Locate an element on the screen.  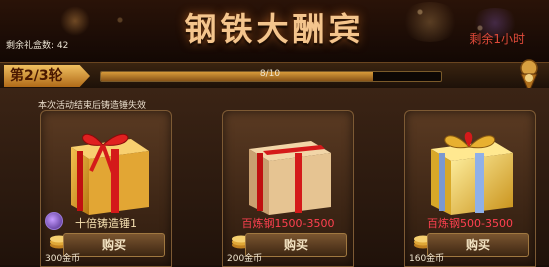
round-label: 第2/3轮 is located at coordinates (47, 76).